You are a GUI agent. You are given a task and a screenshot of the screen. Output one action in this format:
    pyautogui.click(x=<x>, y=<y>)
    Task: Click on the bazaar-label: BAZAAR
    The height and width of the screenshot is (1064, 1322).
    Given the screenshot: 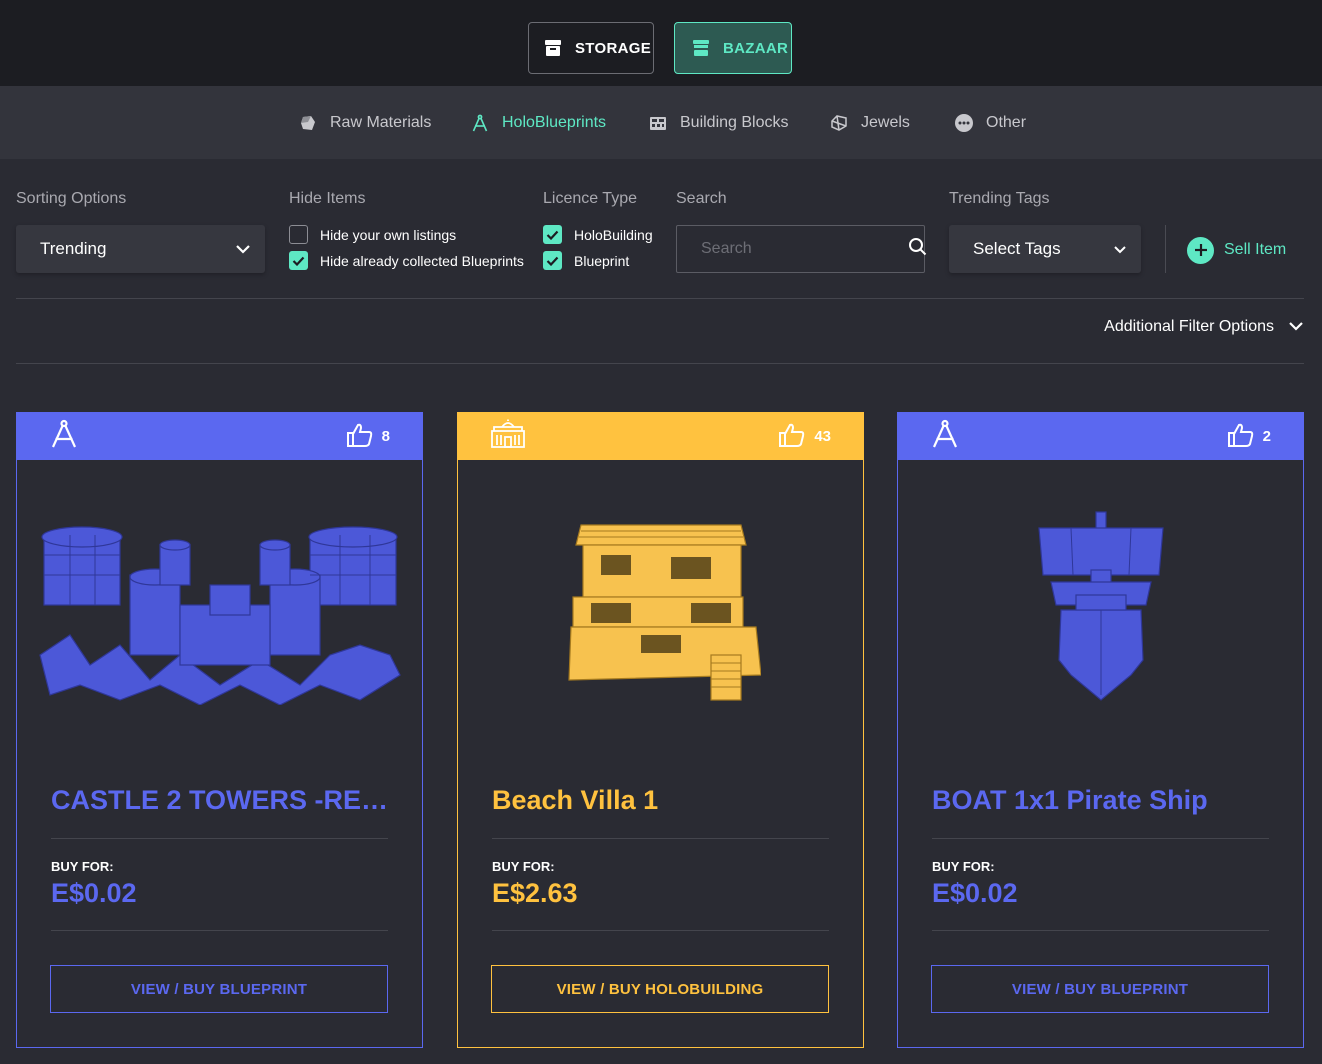 What is the action you would take?
    pyautogui.click(x=756, y=48)
    